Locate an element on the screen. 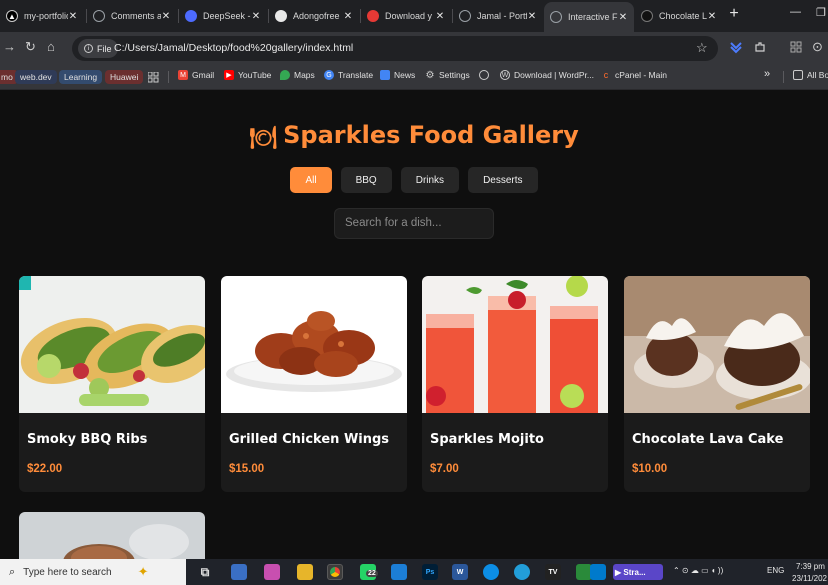  bookmark-folder-huawei: Huawei is located at coordinates (124, 77).